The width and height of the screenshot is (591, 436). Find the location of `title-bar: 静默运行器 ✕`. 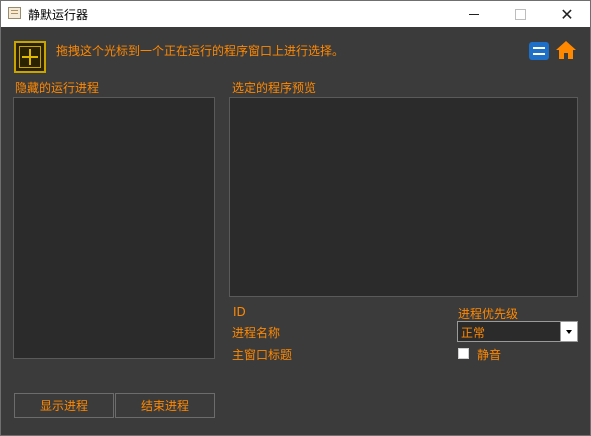

title-bar: 静默运行器 ✕ is located at coordinates (295, 14).